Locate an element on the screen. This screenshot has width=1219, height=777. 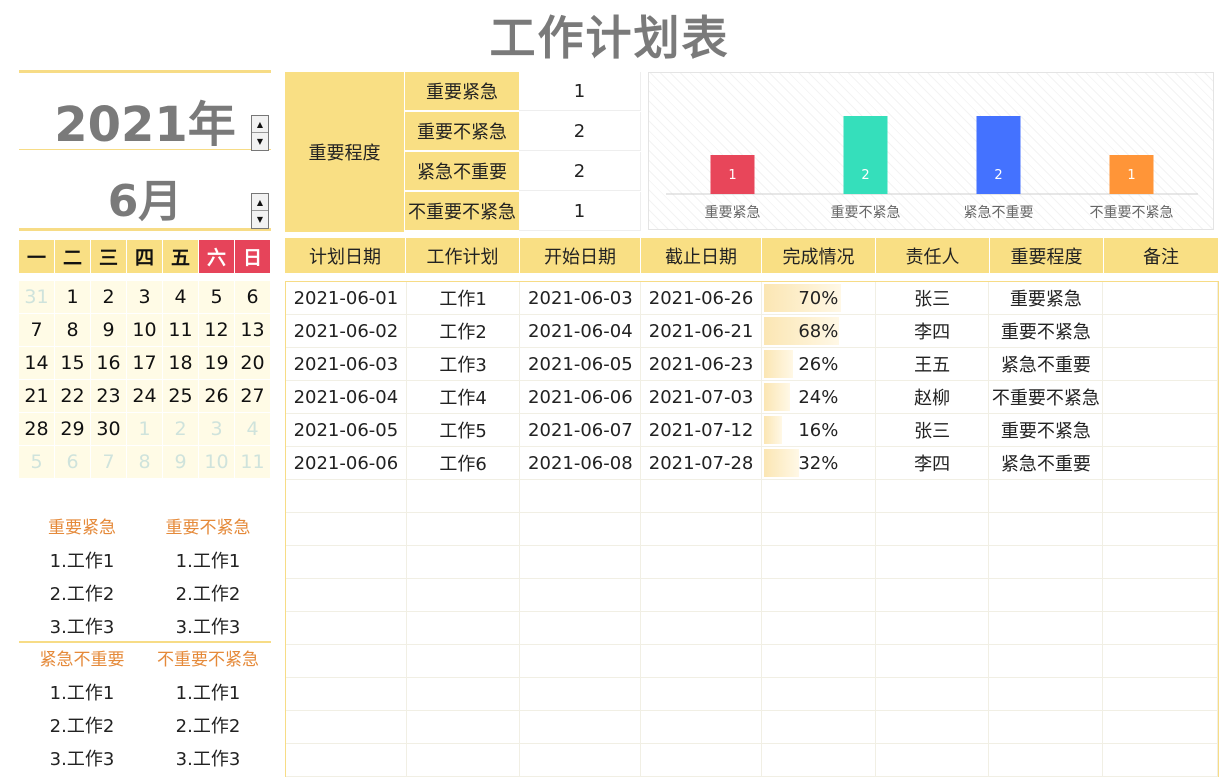
month-up-button: ▲ is located at coordinates (260, 202).